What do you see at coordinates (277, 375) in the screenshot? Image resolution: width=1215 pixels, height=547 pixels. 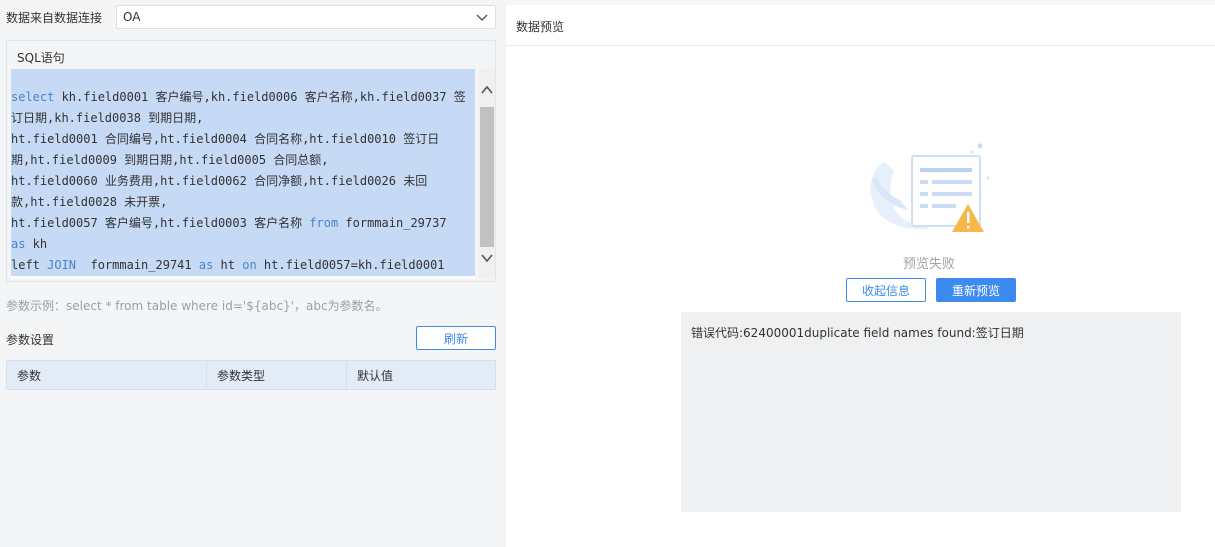 I see `column-header-param-type: 参数类型` at bounding box center [277, 375].